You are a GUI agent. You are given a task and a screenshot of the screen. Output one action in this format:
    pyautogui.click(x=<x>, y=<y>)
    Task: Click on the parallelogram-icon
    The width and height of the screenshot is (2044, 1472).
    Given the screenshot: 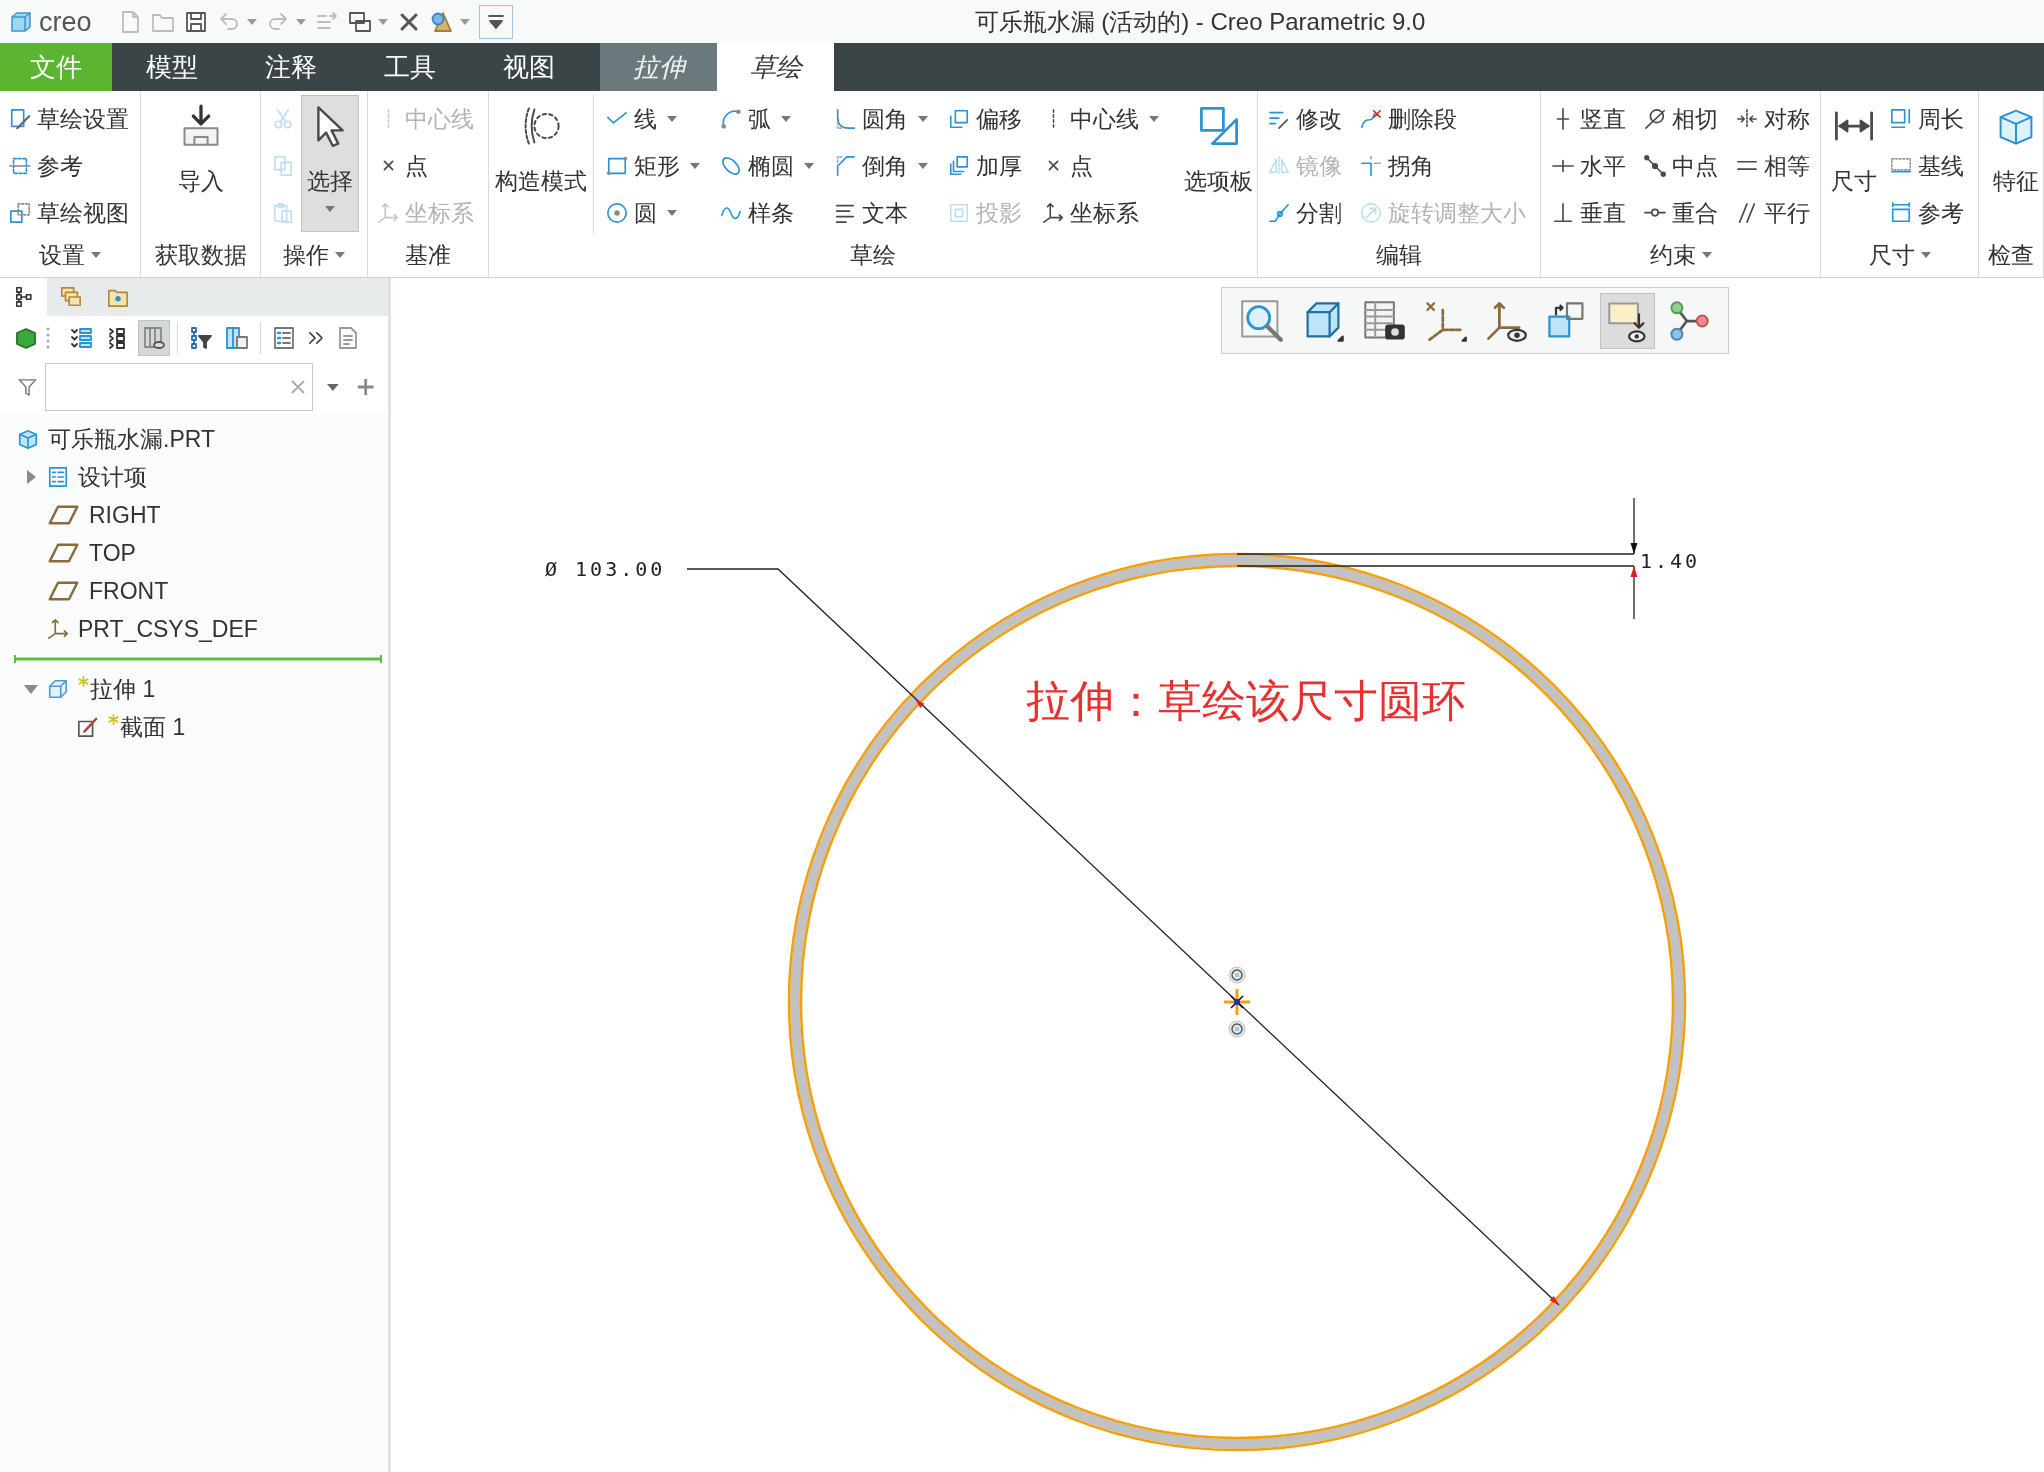 What is the action you would take?
    pyautogui.click(x=63, y=515)
    